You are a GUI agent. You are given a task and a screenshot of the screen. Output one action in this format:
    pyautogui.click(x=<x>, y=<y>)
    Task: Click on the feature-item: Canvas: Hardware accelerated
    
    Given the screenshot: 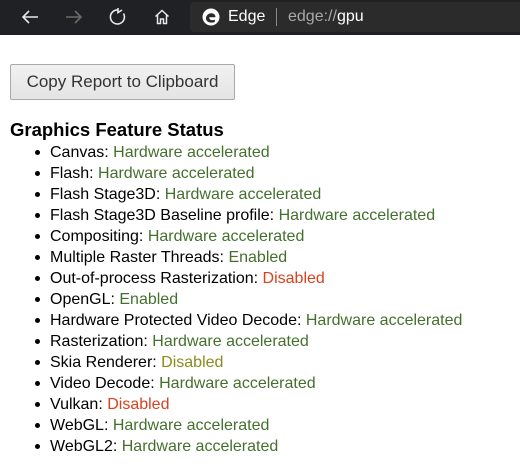 What is the action you would take?
    pyautogui.click(x=248, y=152)
    